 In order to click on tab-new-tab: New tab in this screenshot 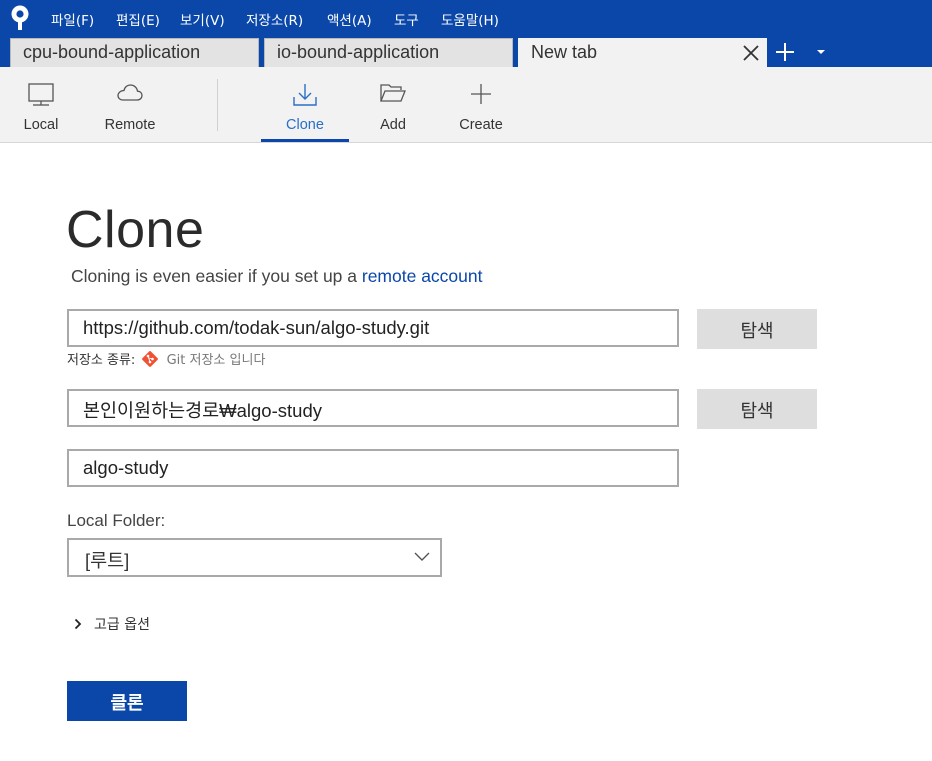, I will do `click(642, 53)`.